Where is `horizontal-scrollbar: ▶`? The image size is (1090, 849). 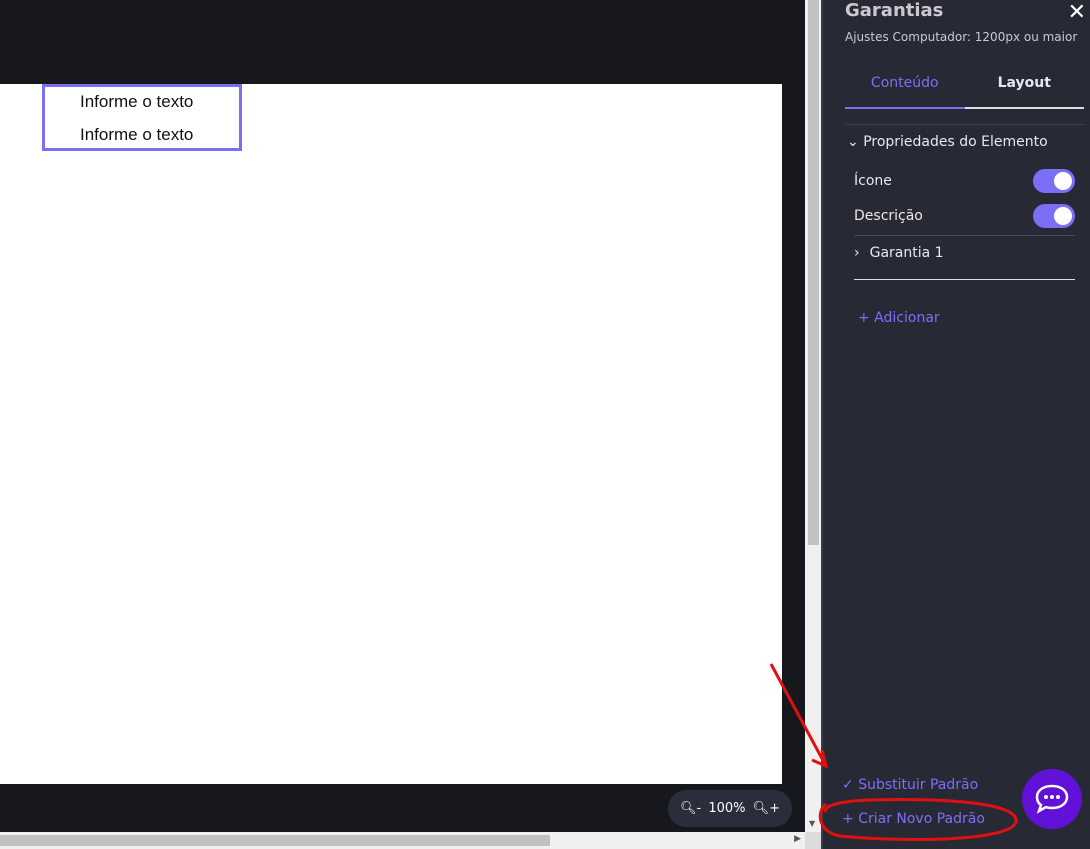 horizontal-scrollbar: ▶ is located at coordinates (402, 840).